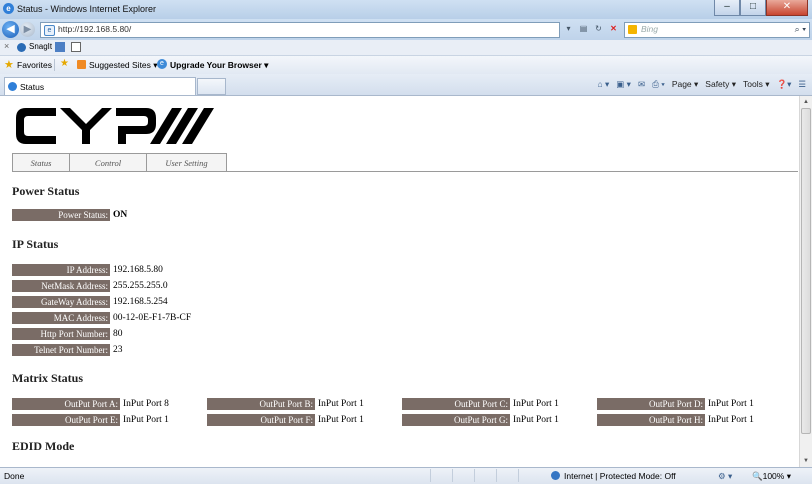 This screenshot has width=812, height=484. I want to click on ie-logo-icon: e, so click(8, 8).